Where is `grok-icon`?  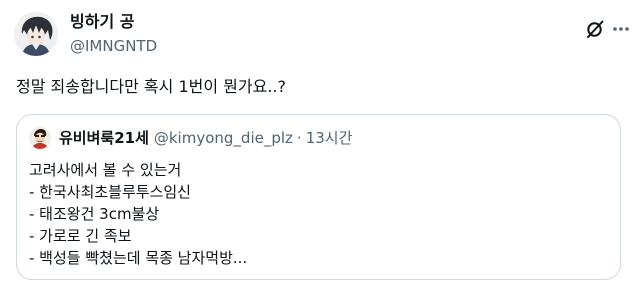
grok-icon is located at coordinates (595, 29).